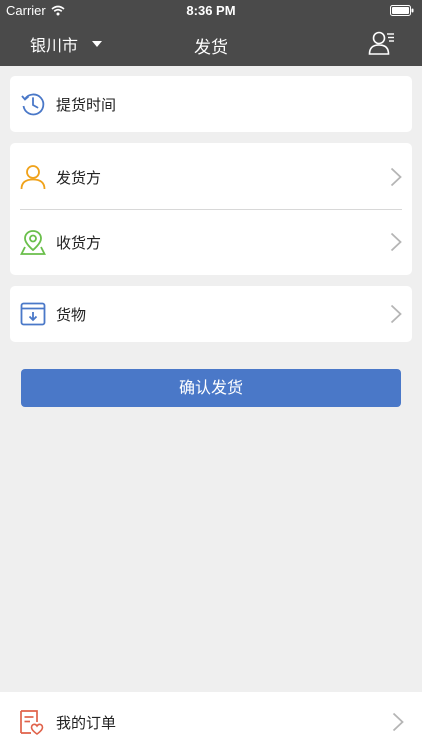 This screenshot has width=422, height=750. What do you see at coordinates (402, 10) in the screenshot?
I see `battery-icon` at bounding box center [402, 10].